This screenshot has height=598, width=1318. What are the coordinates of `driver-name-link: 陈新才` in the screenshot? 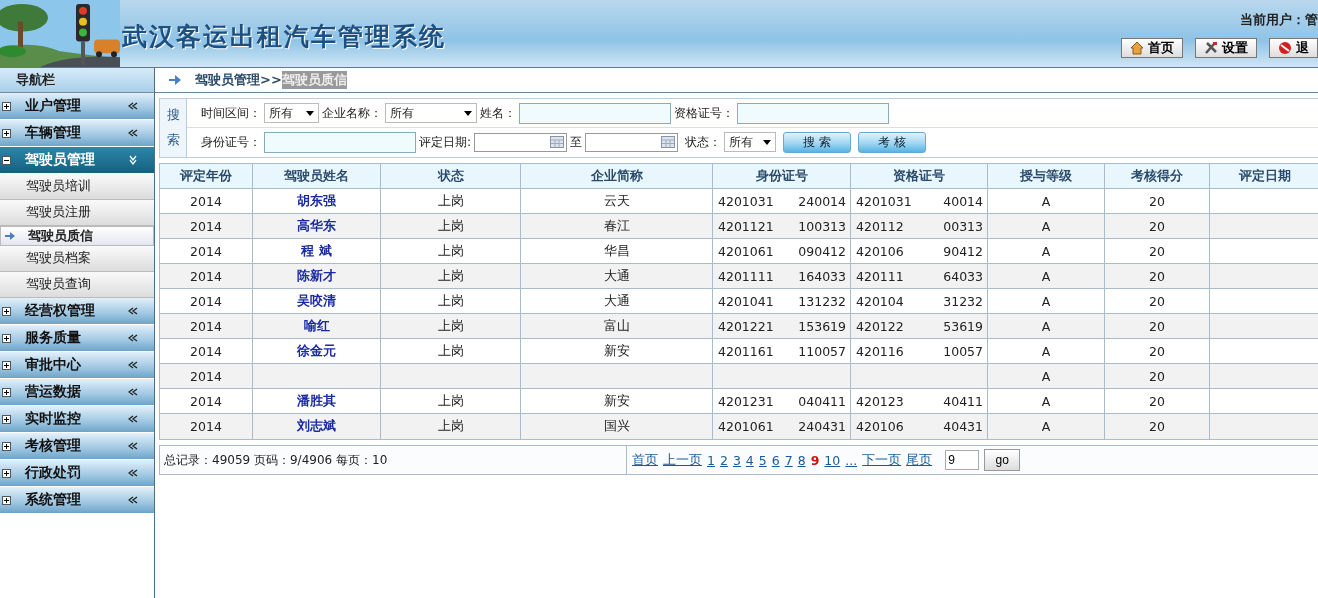 It's located at (316, 276).